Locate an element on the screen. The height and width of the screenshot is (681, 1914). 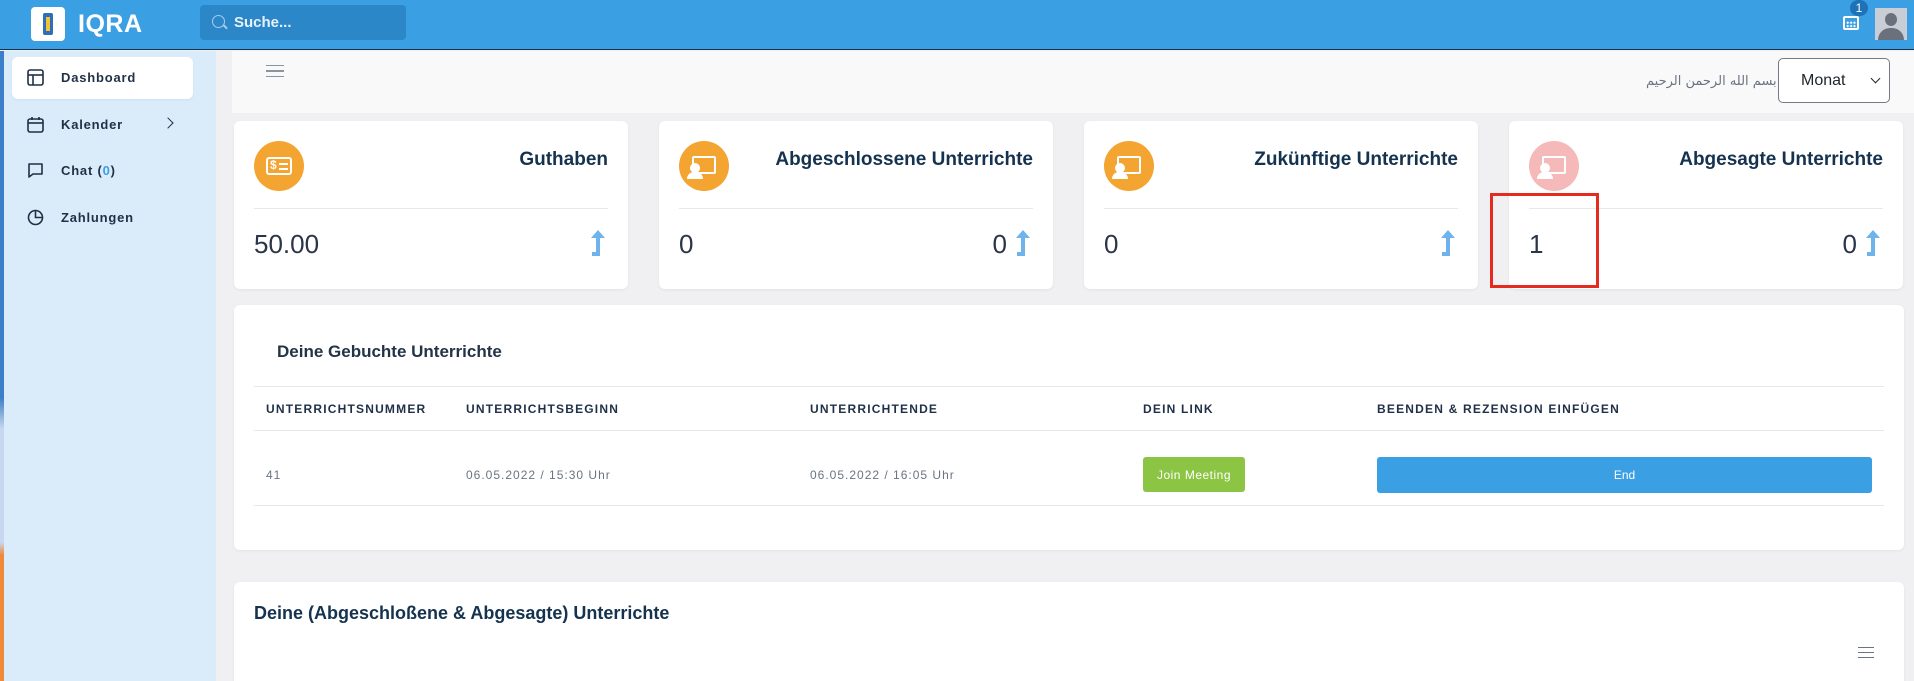
sidebar-item-zahlungen: Zahlungen is located at coordinates (102, 218).